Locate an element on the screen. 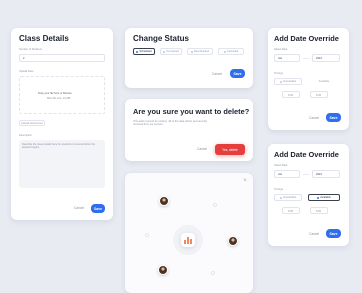 Image resolution: width=362 pixels, height=293 pixels. date-override-title-1: Add Date Override is located at coordinates (306, 38).